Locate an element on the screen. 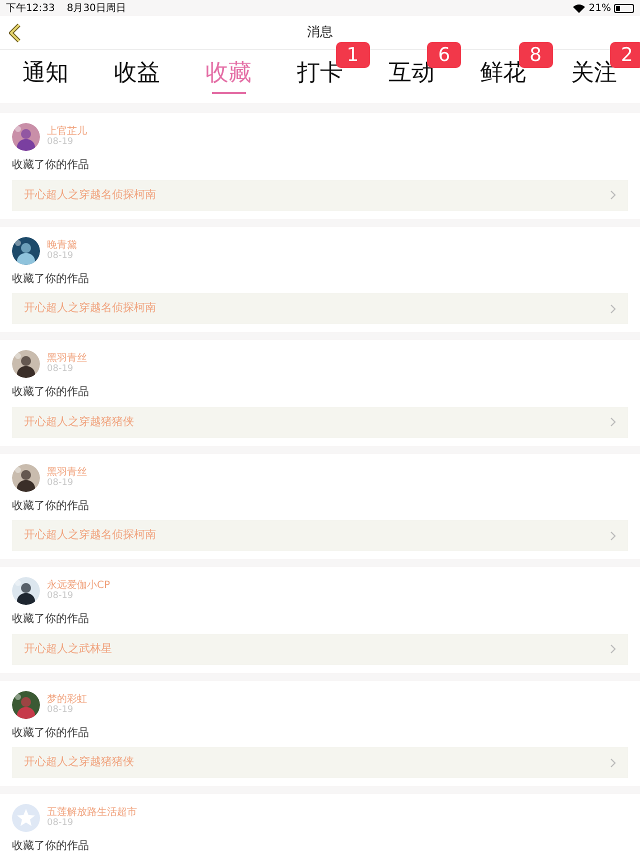  tab-underline is located at coordinates (229, 93).